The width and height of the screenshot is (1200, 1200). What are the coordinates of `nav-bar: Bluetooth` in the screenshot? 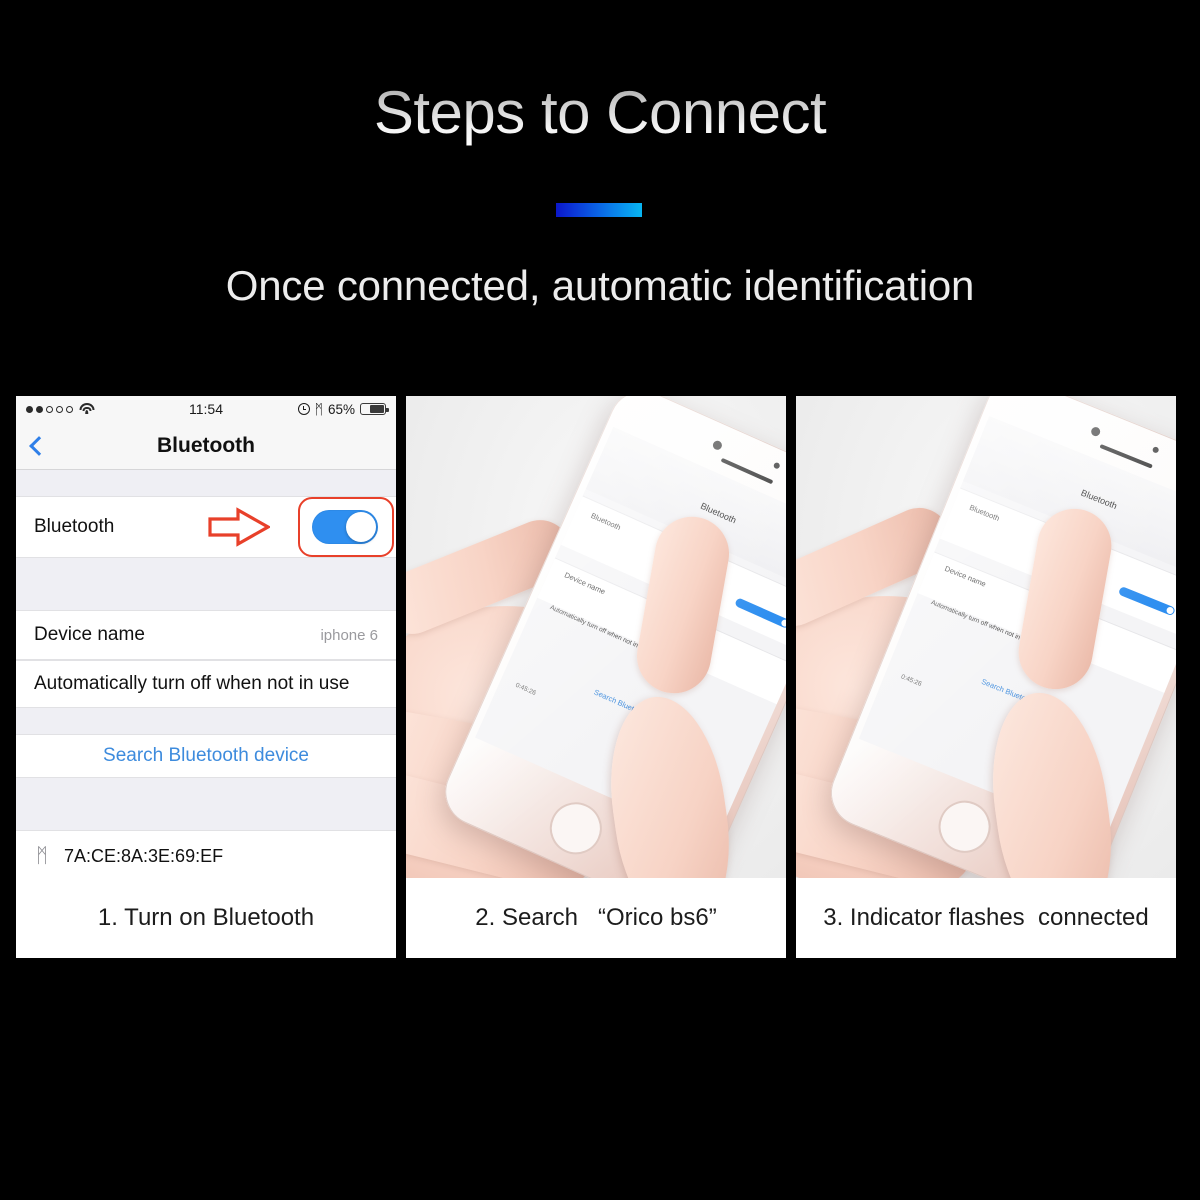 It's located at (206, 446).